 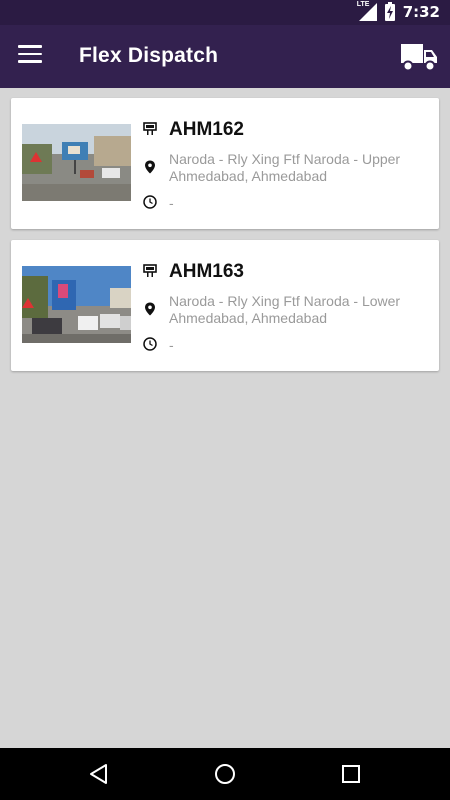 I want to click on network-type: LTE, so click(x=363, y=4).